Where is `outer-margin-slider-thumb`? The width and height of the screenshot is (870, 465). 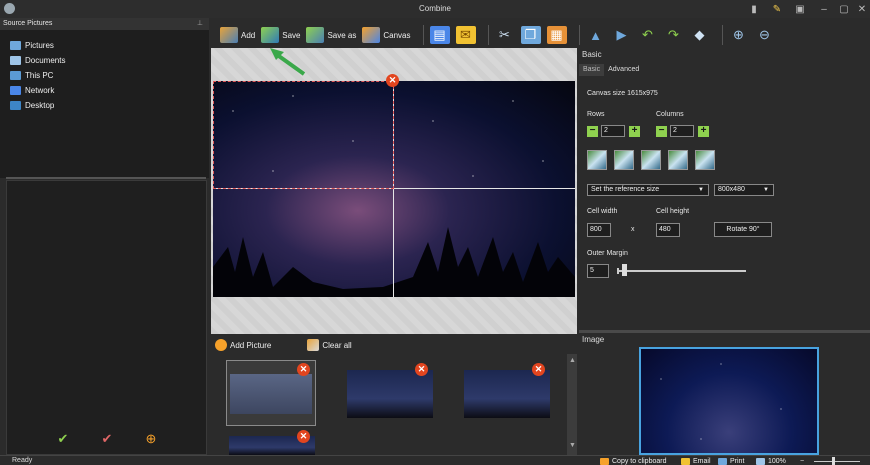 outer-margin-slider-thumb is located at coordinates (624, 270).